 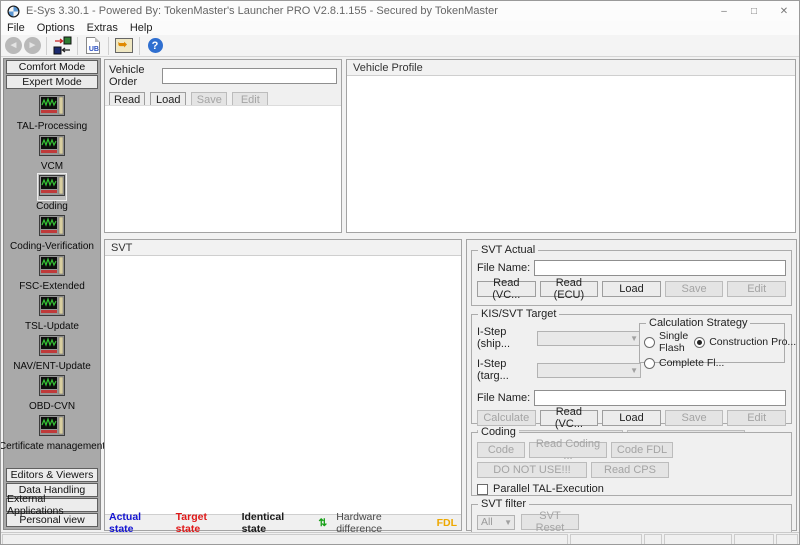 What do you see at coordinates (501, 450) in the screenshot?
I see `code-button: Code` at bounding box center [501, 450].